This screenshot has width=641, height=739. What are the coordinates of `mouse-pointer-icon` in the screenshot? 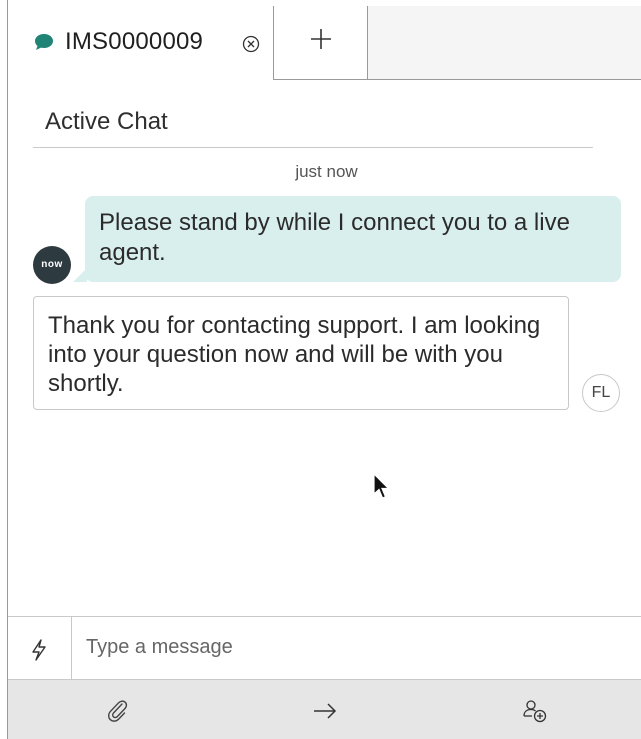 It's located at (381, 486).